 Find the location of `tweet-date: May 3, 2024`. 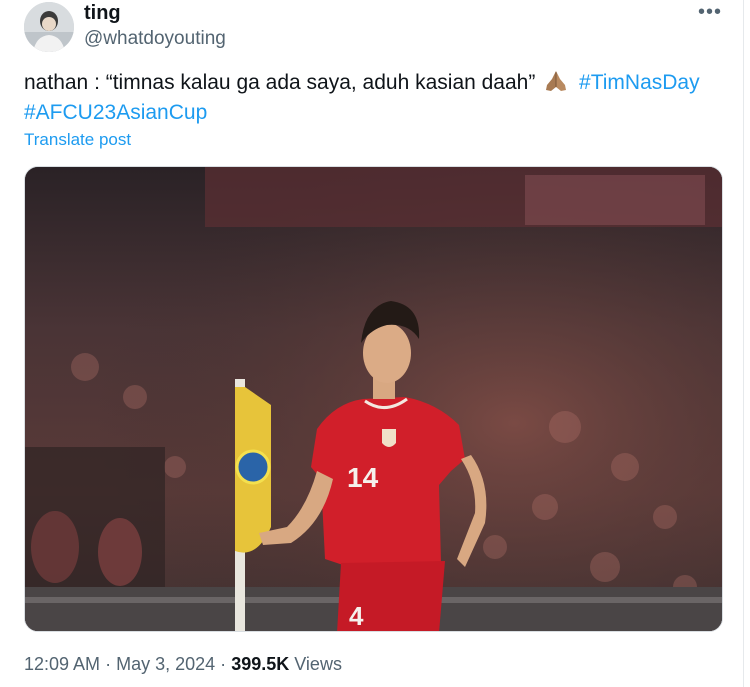

tweet-date: May 3, 2024 is located at coordinates (165, 664).